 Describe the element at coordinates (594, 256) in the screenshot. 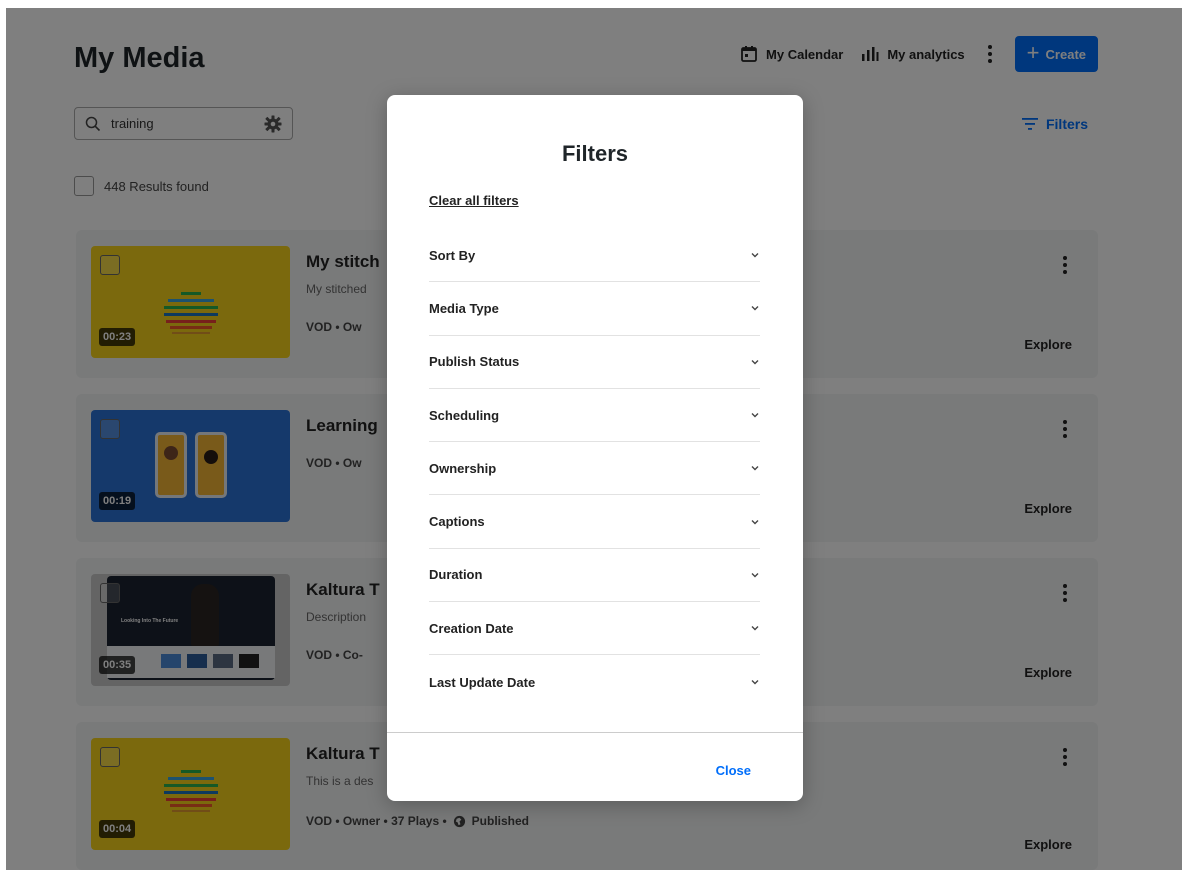

I see `filter-sort-by: Sort By` at that location.